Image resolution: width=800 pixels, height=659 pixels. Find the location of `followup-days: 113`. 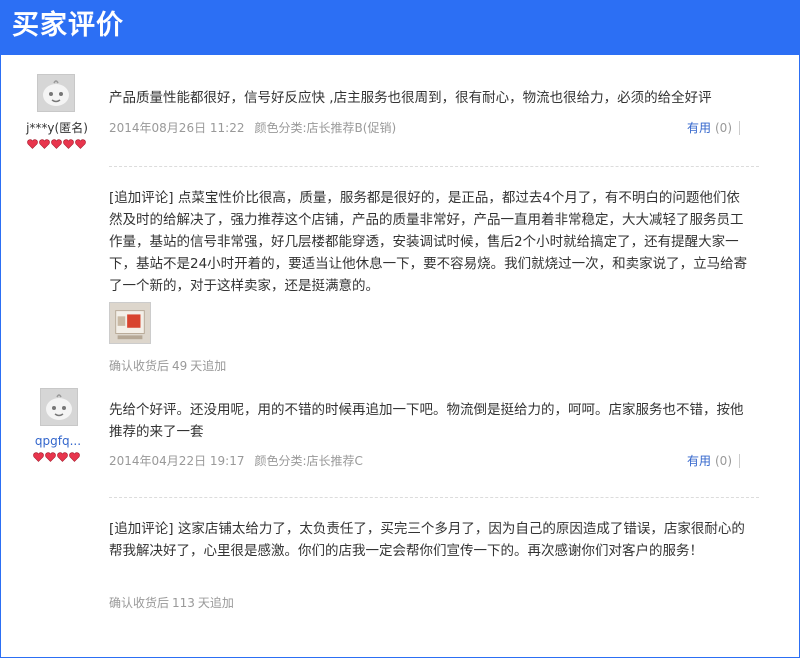

followup-days: 113 is located at coordinates (183, 603).